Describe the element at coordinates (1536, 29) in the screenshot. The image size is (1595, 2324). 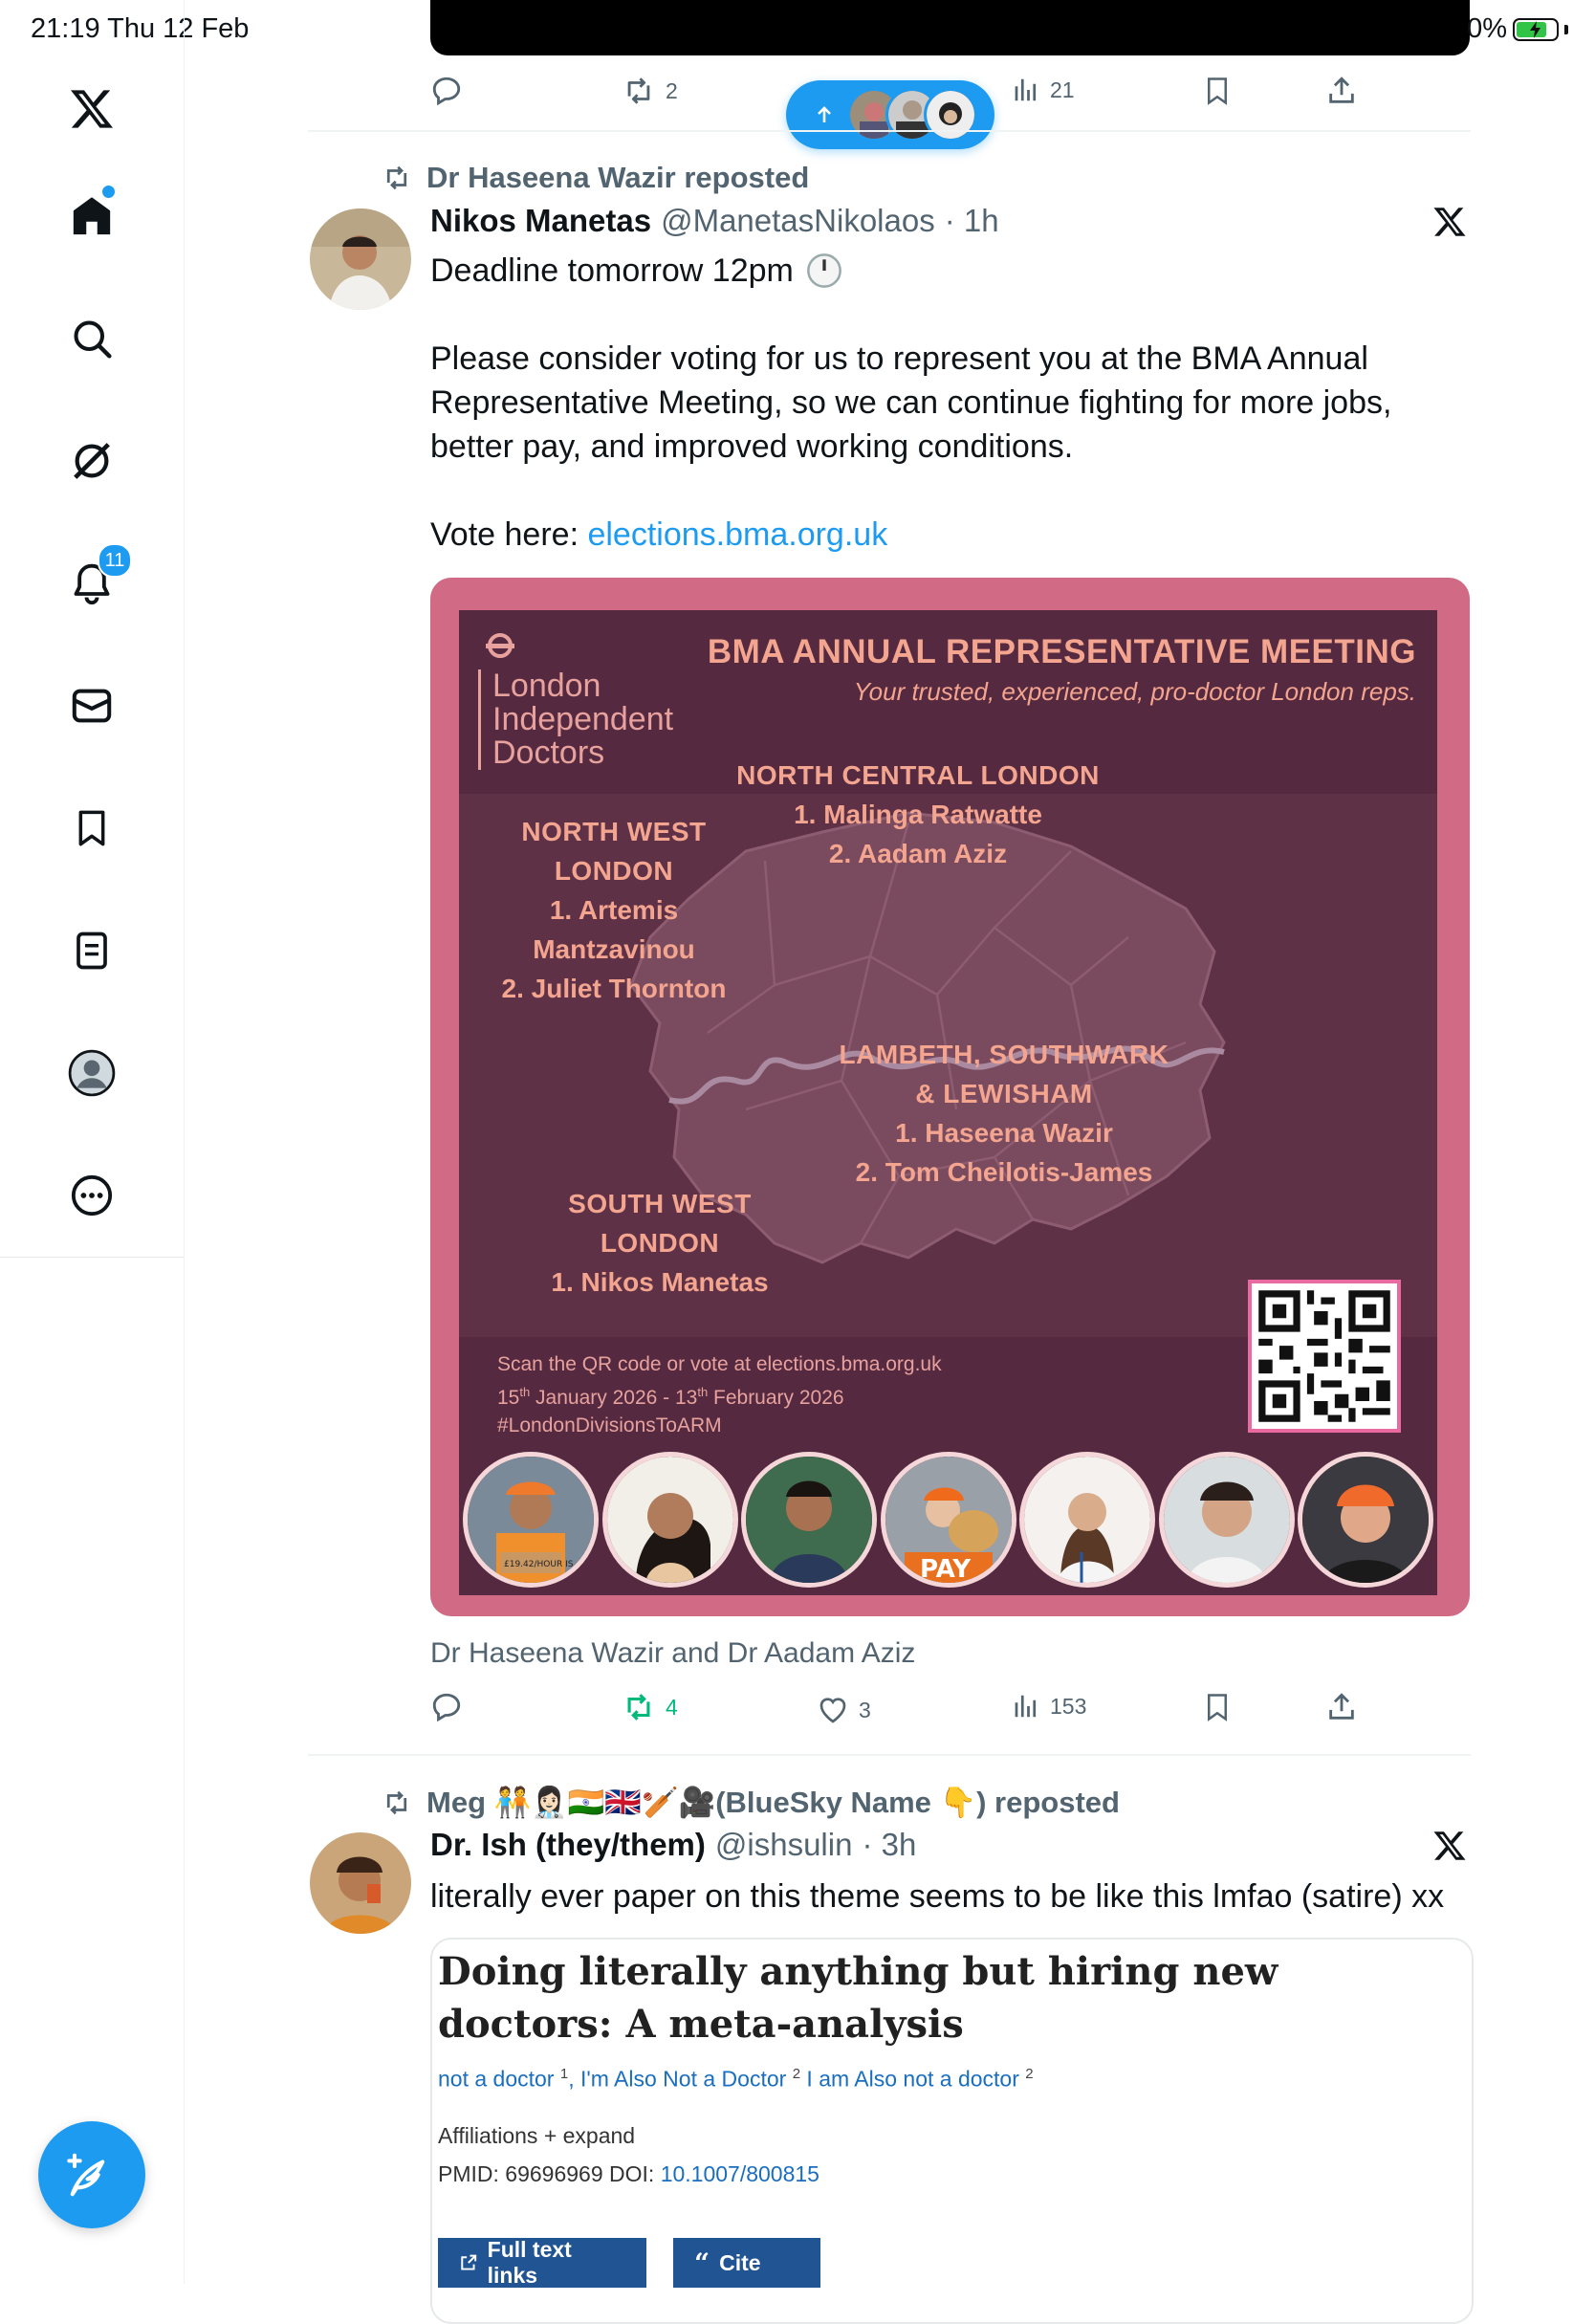
I see `battery-icon` at that location.